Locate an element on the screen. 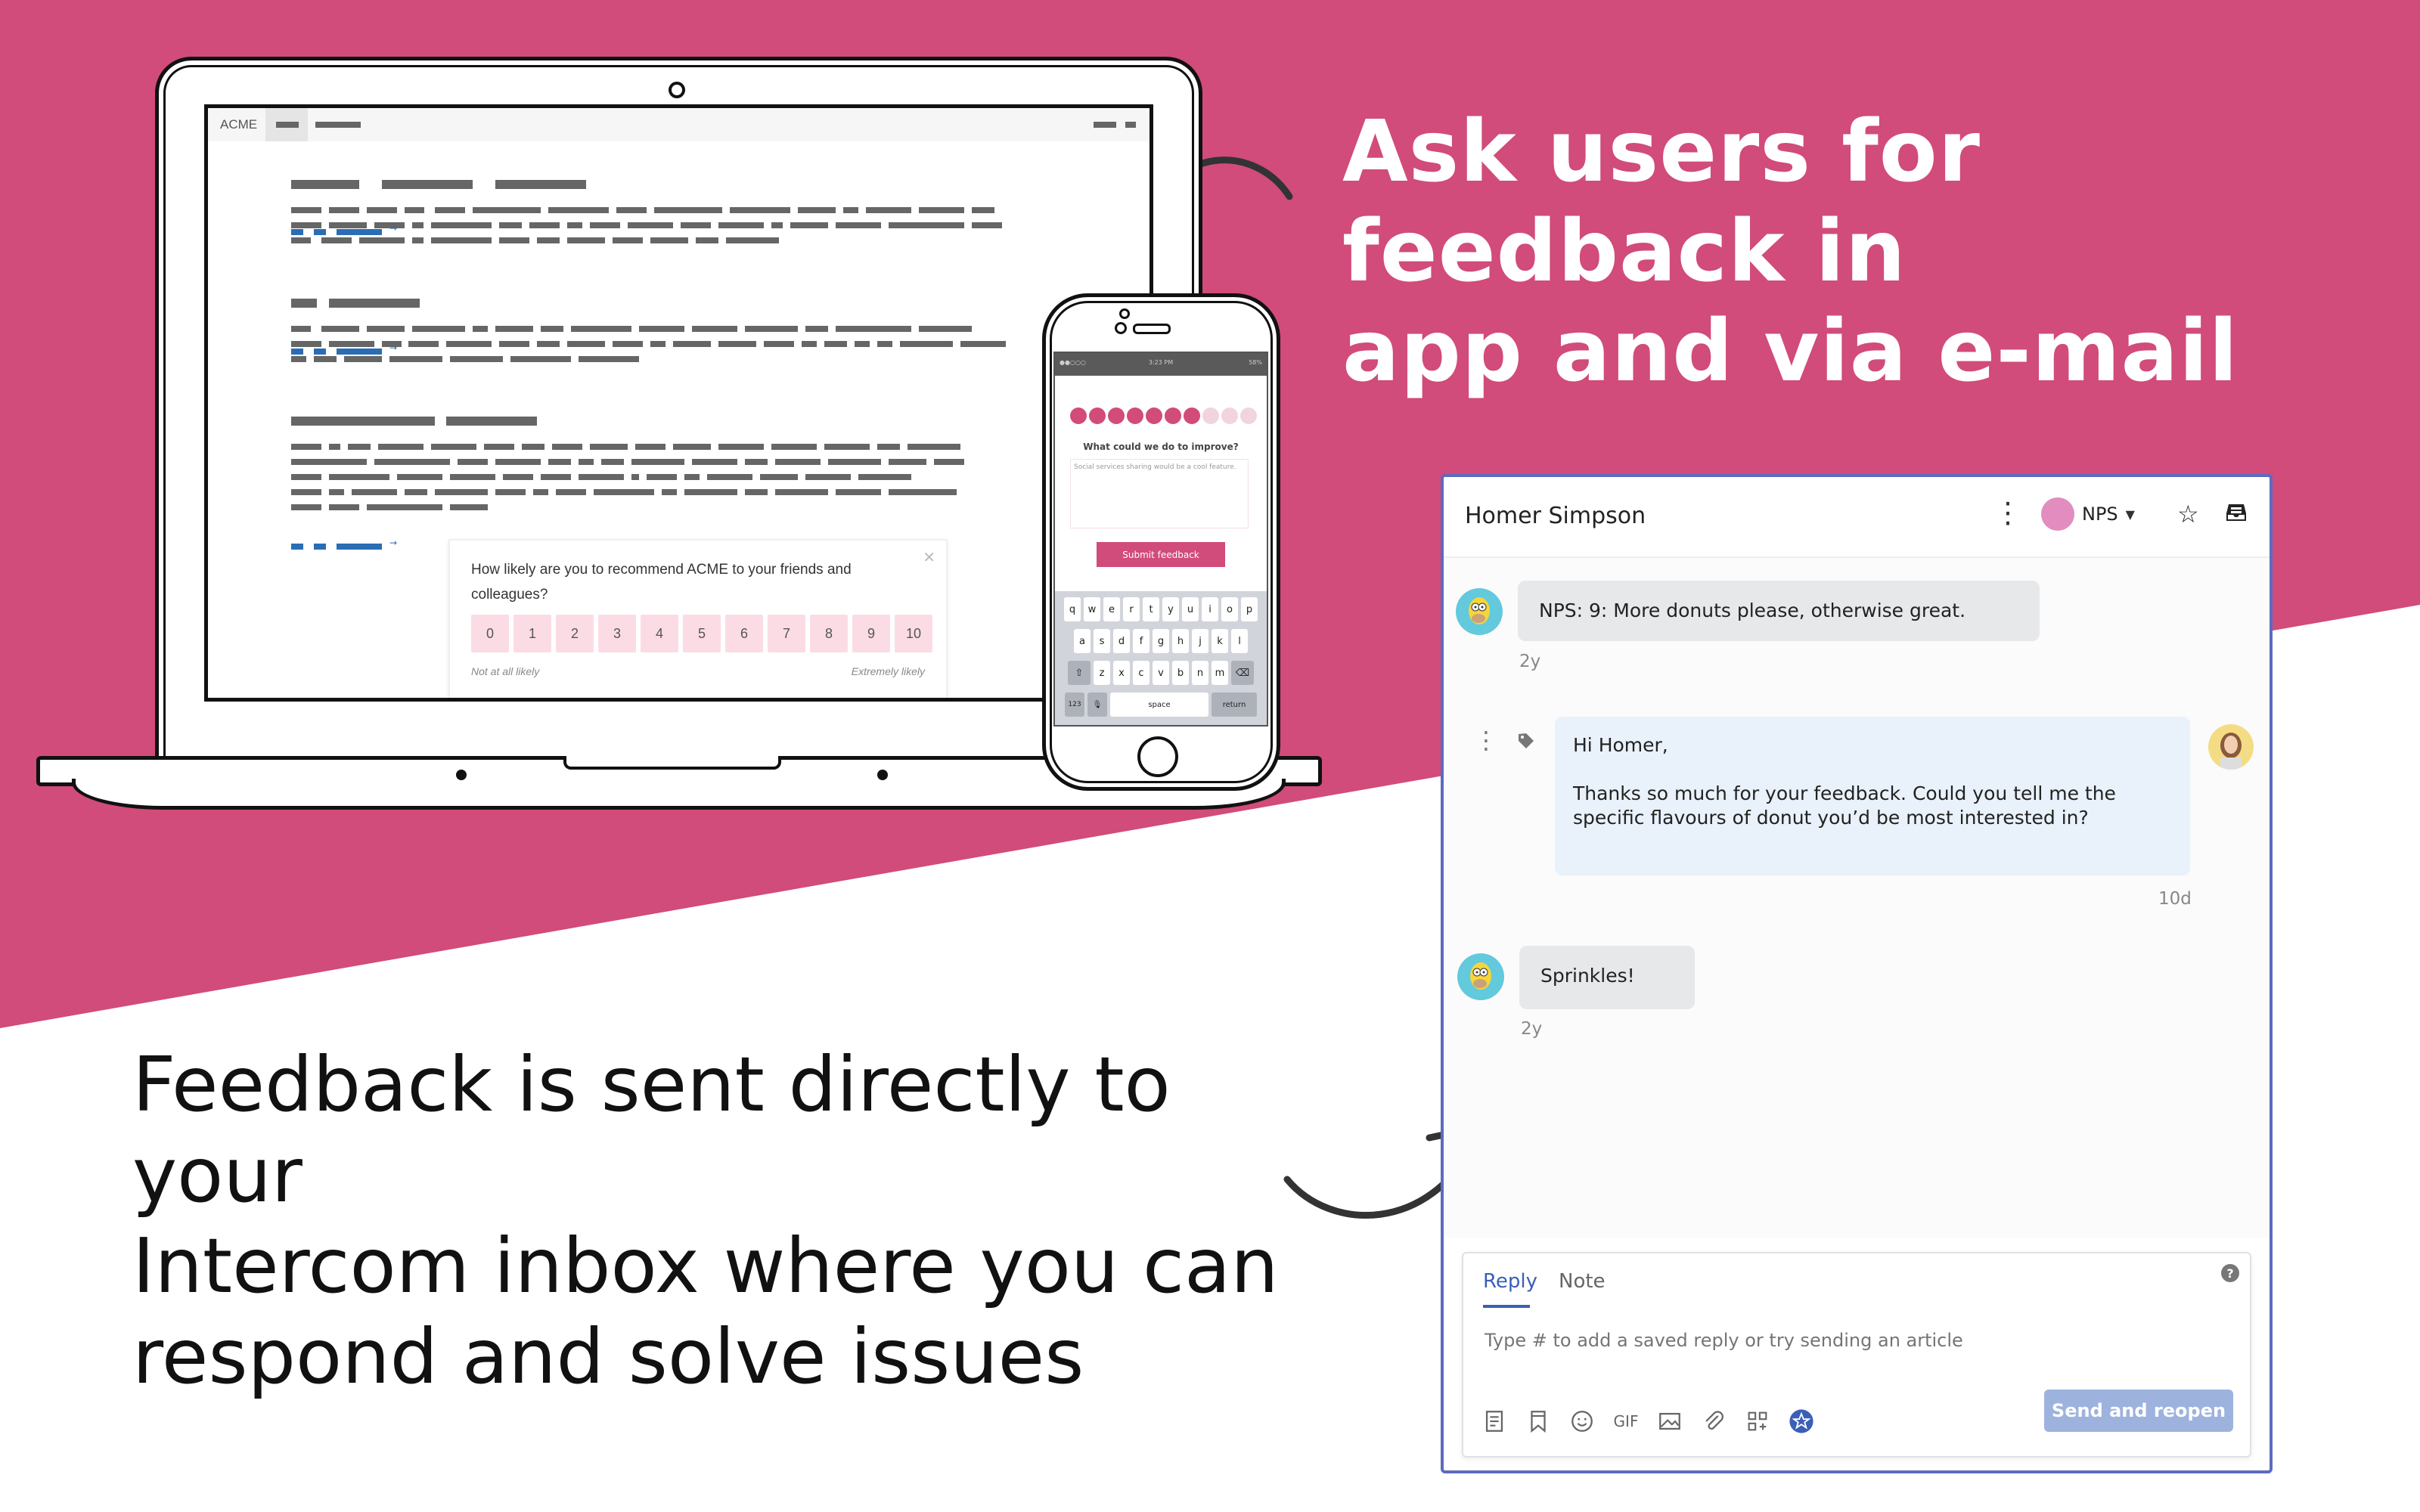 The image size is (2420, 1512). tab-reply: Reply is located at coordinates (1510, 1281).